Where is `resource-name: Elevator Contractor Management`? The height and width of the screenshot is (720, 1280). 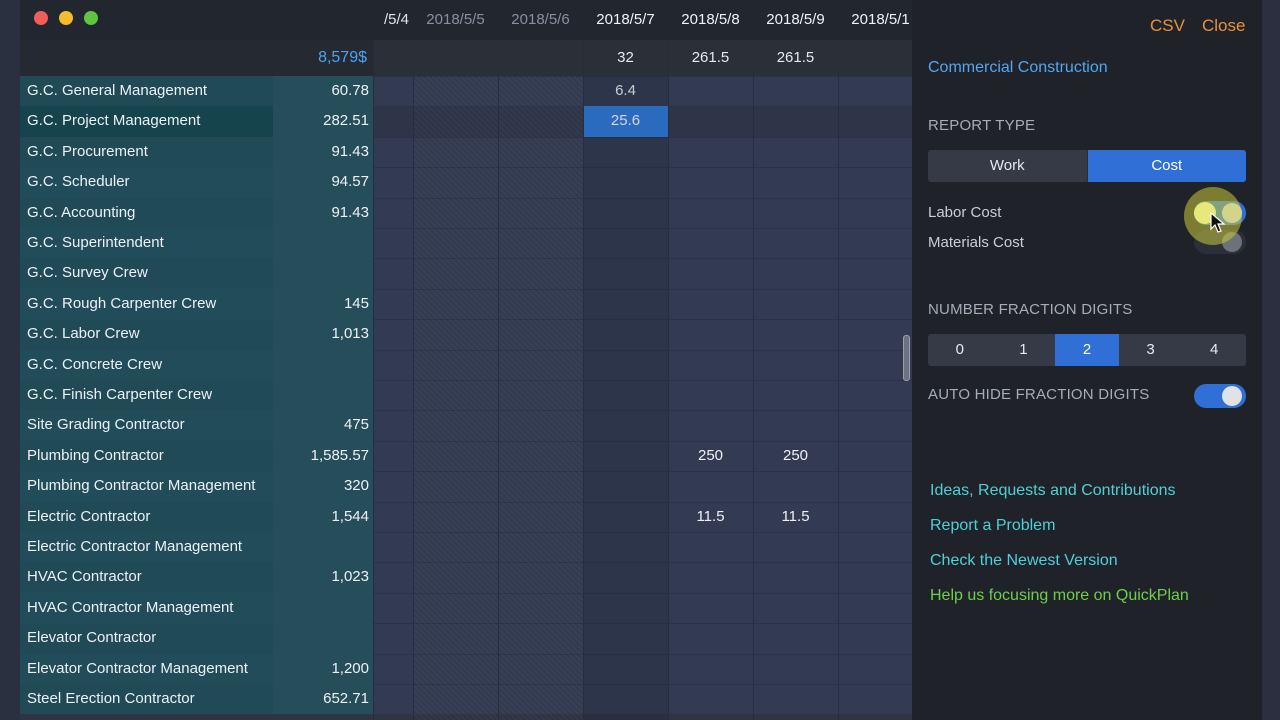
resource-name: Elevator Contractor Management is located at coordinates (146, 668).